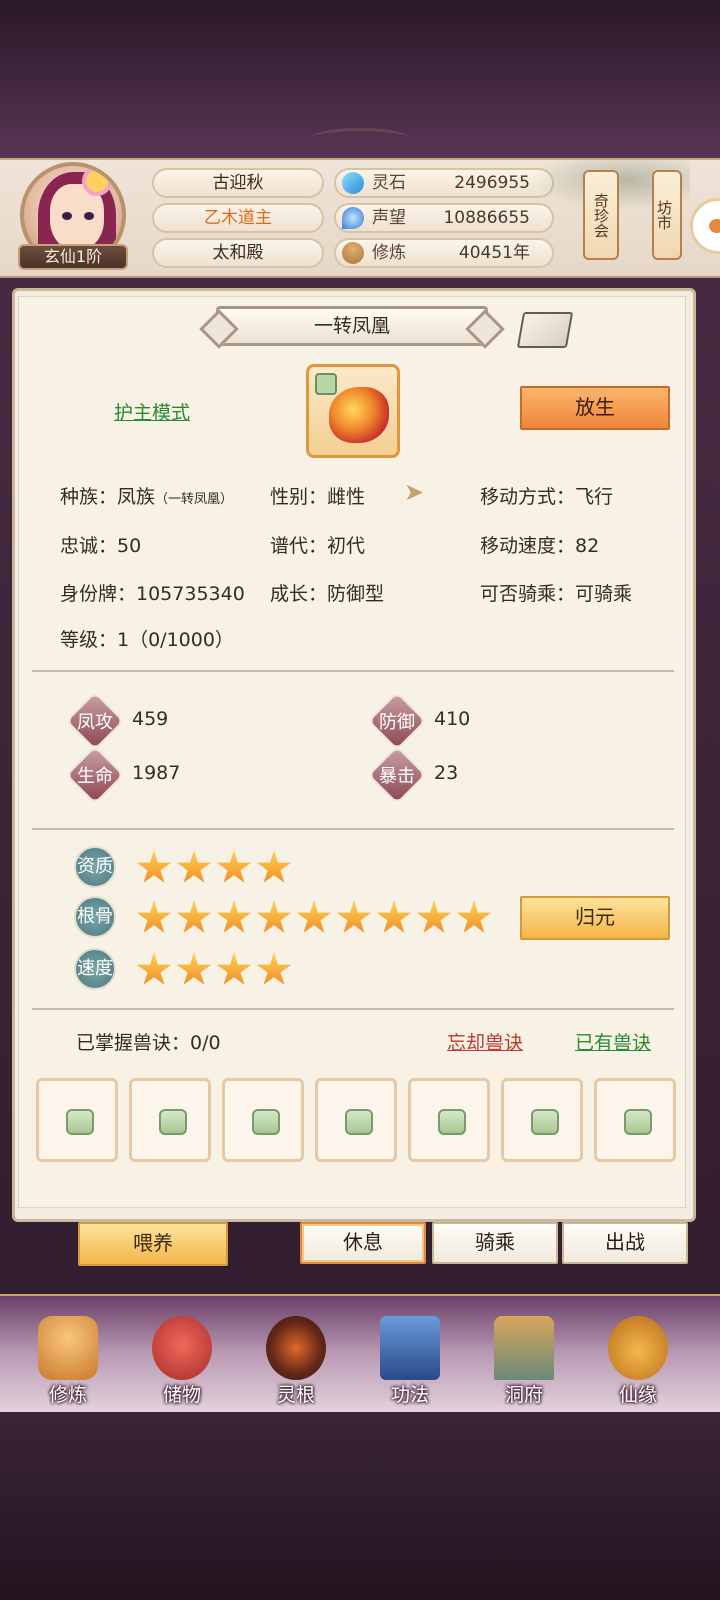 This screenshot has width=720, height=1600. What do you see at coordinates (524, 1348) in the screenshot?
I see `pavilion-icon` at bounding box center [524, 1348].